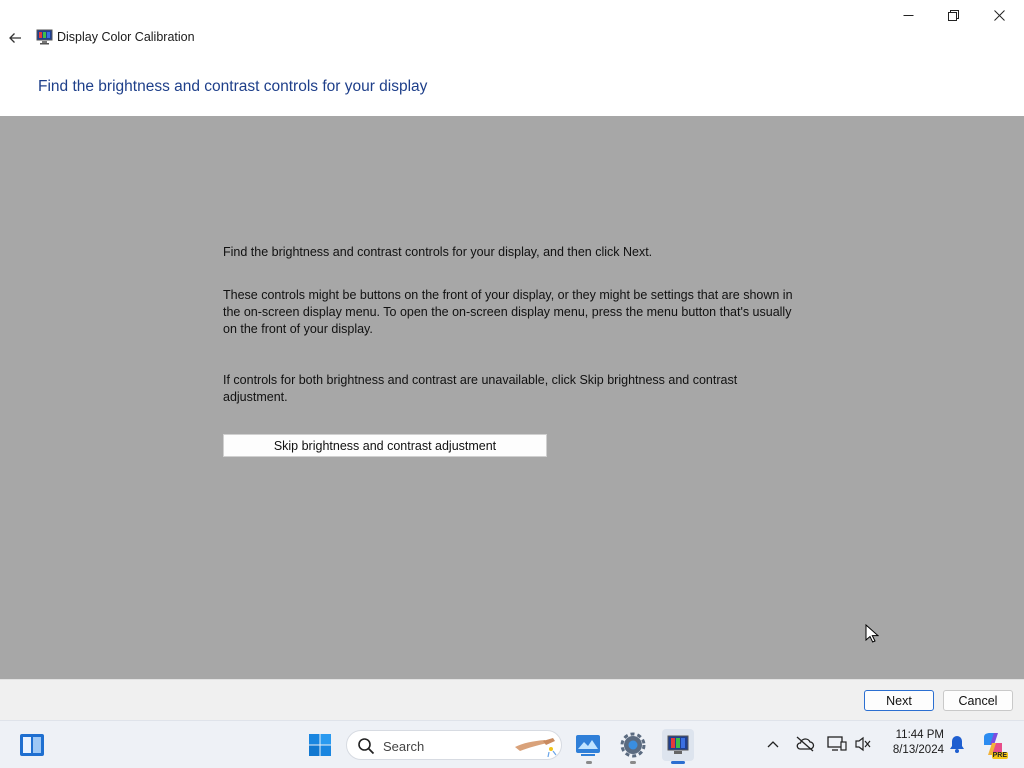 This screenshot has height=768, width=1024. I want to click on speaker-muted-icon, so click(863, 744).